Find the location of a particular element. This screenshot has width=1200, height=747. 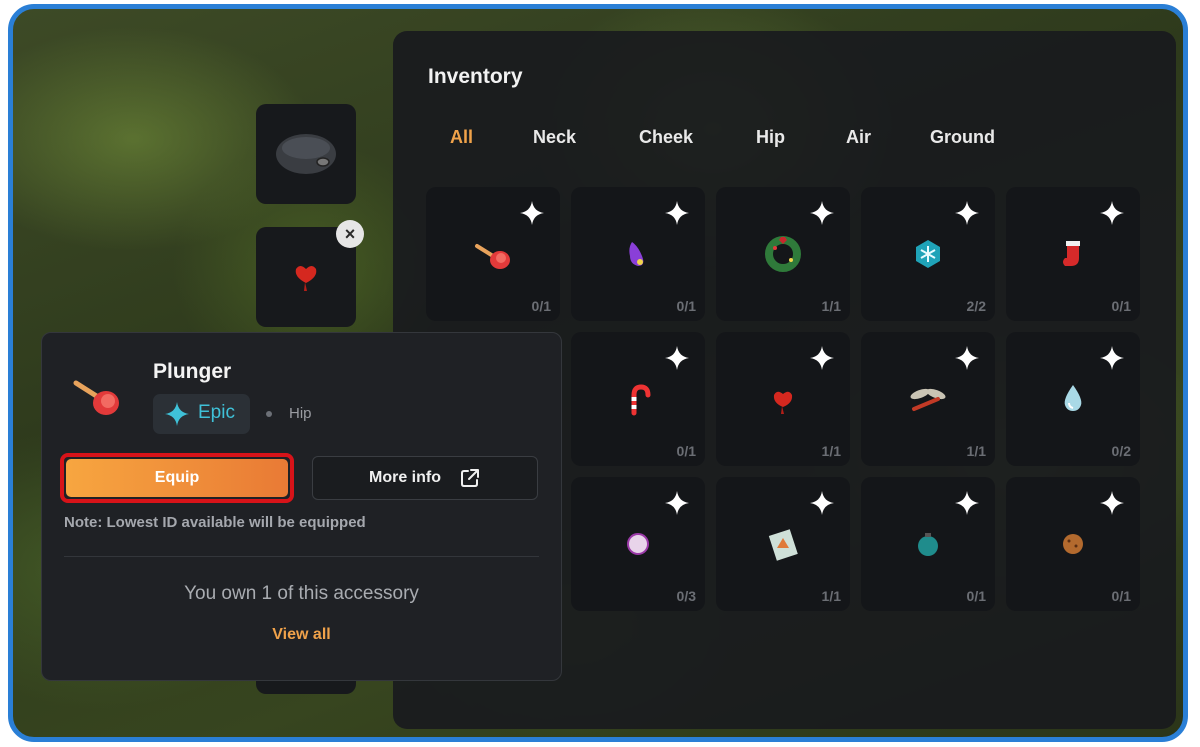

inventory-slot-pearl: 0/3 is located at coordinates (638, 544).